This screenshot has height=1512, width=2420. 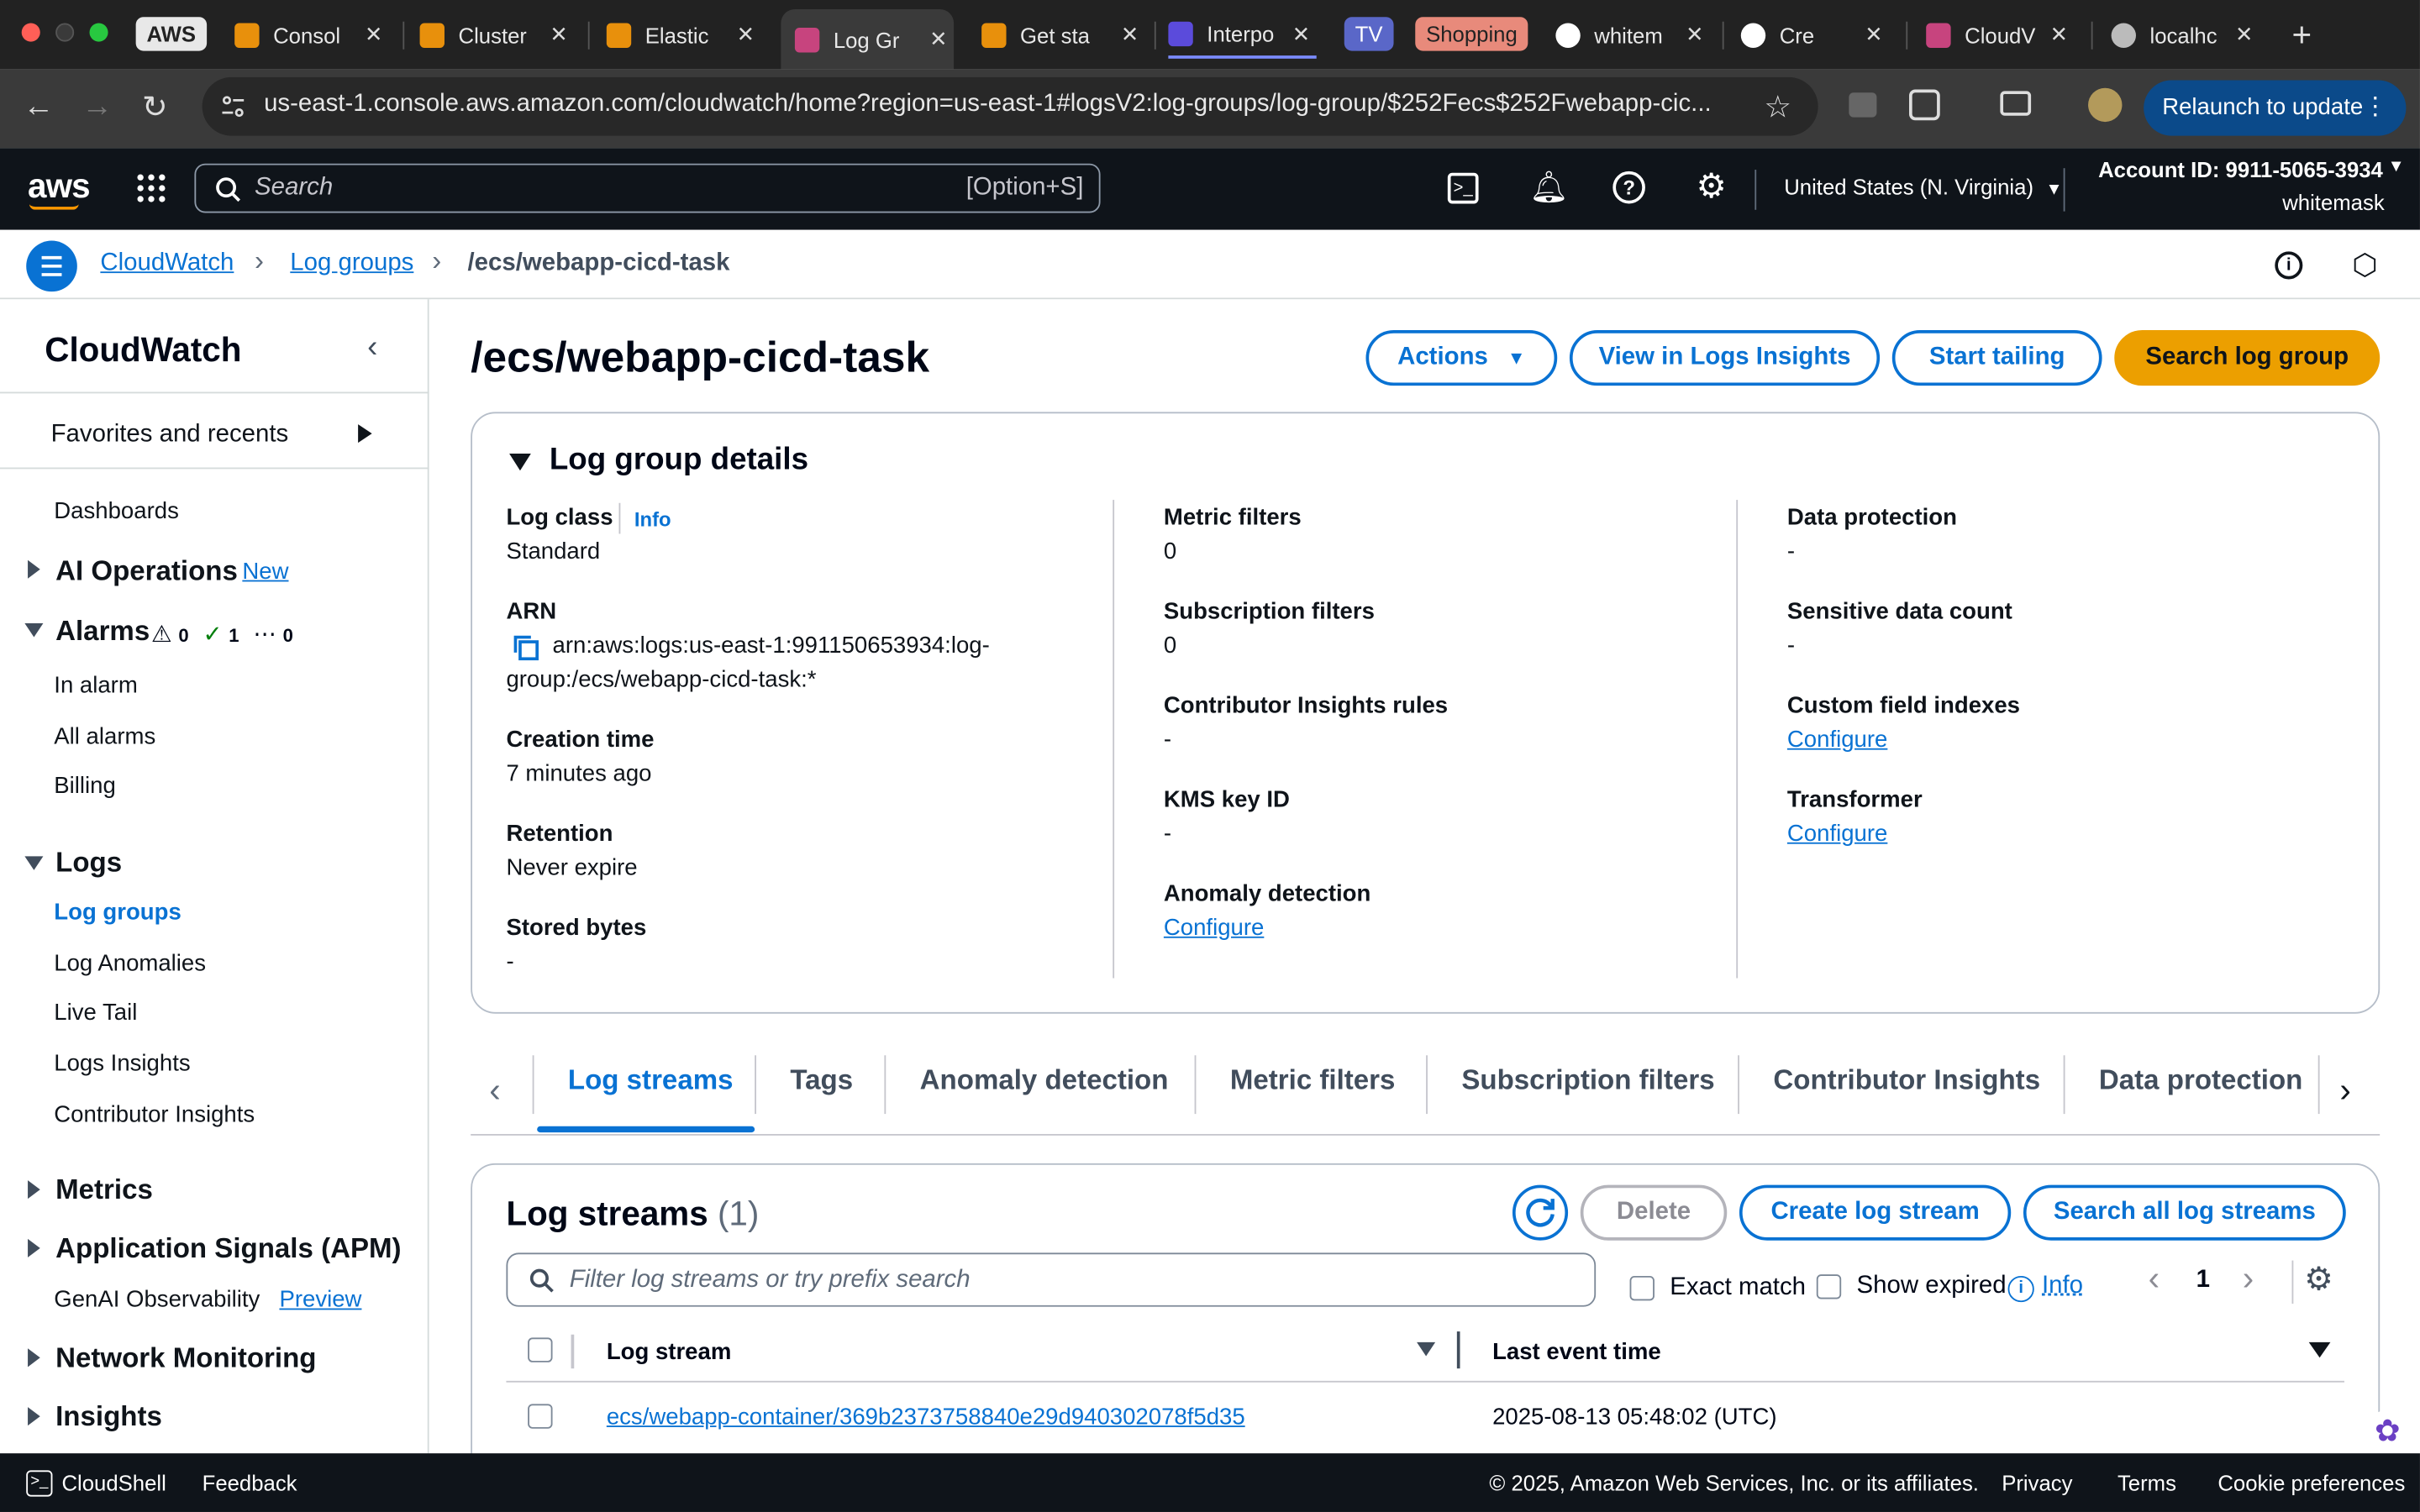 What do you see at coordinates (2000, 36) in the screenshot?
I see `browser-tab: CloudV ✕` at bounding box center [2000, 36].